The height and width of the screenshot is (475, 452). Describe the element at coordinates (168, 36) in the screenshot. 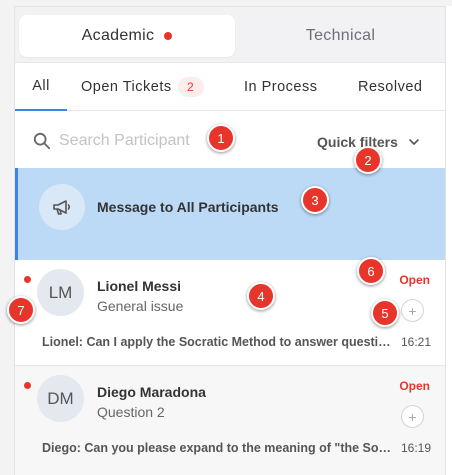

I see `unread-indicator` at that location.